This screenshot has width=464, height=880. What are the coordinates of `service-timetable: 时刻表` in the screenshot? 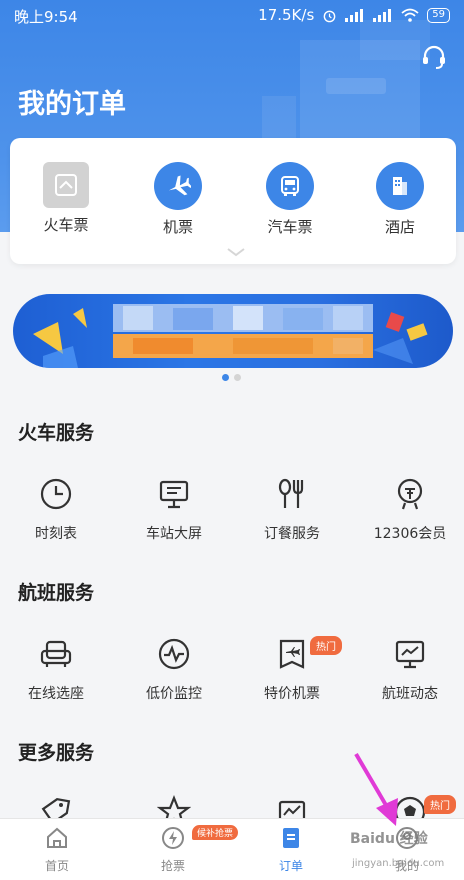 It's located at (56, 508).